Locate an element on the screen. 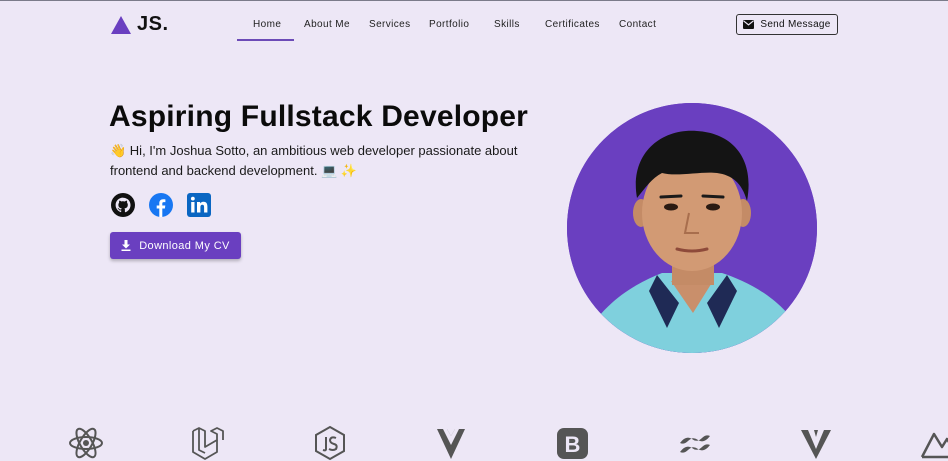 Image resolution: width=948 pixels, height=461 pixels. logo: JS. is located at coordinates (139, 24).